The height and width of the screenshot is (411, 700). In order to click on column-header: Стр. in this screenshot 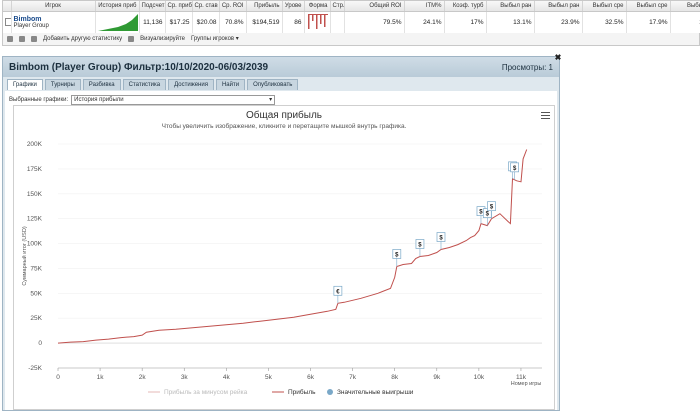, I will do `click(337, 6)`.